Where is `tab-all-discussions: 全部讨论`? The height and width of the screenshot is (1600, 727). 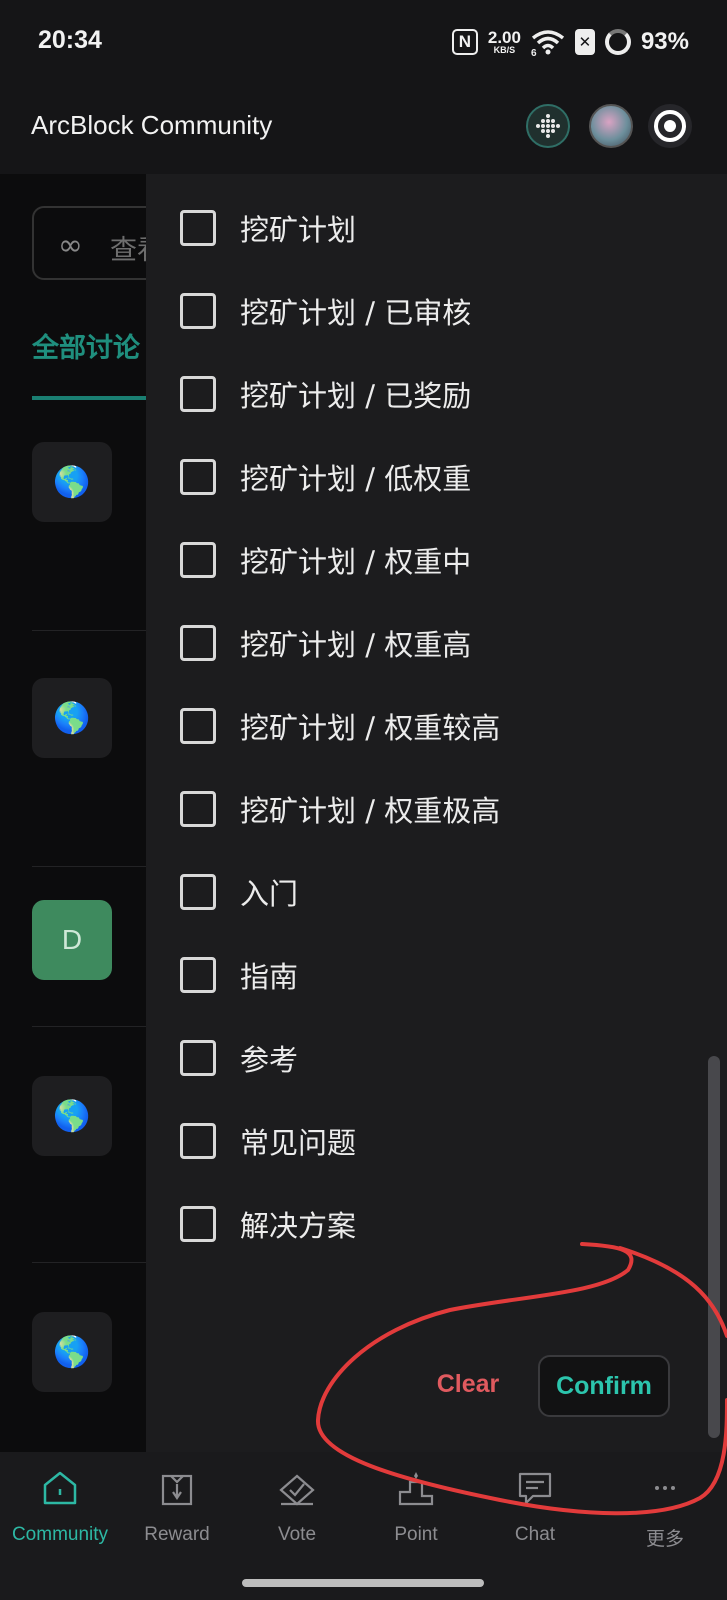 tab-all-discussions: 全部讨论 is located at coordinates (86, 345).